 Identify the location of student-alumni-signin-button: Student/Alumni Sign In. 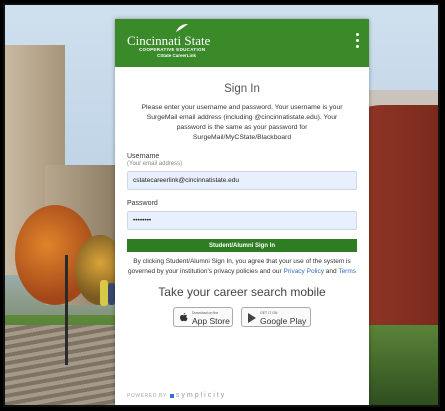
(242, 245).